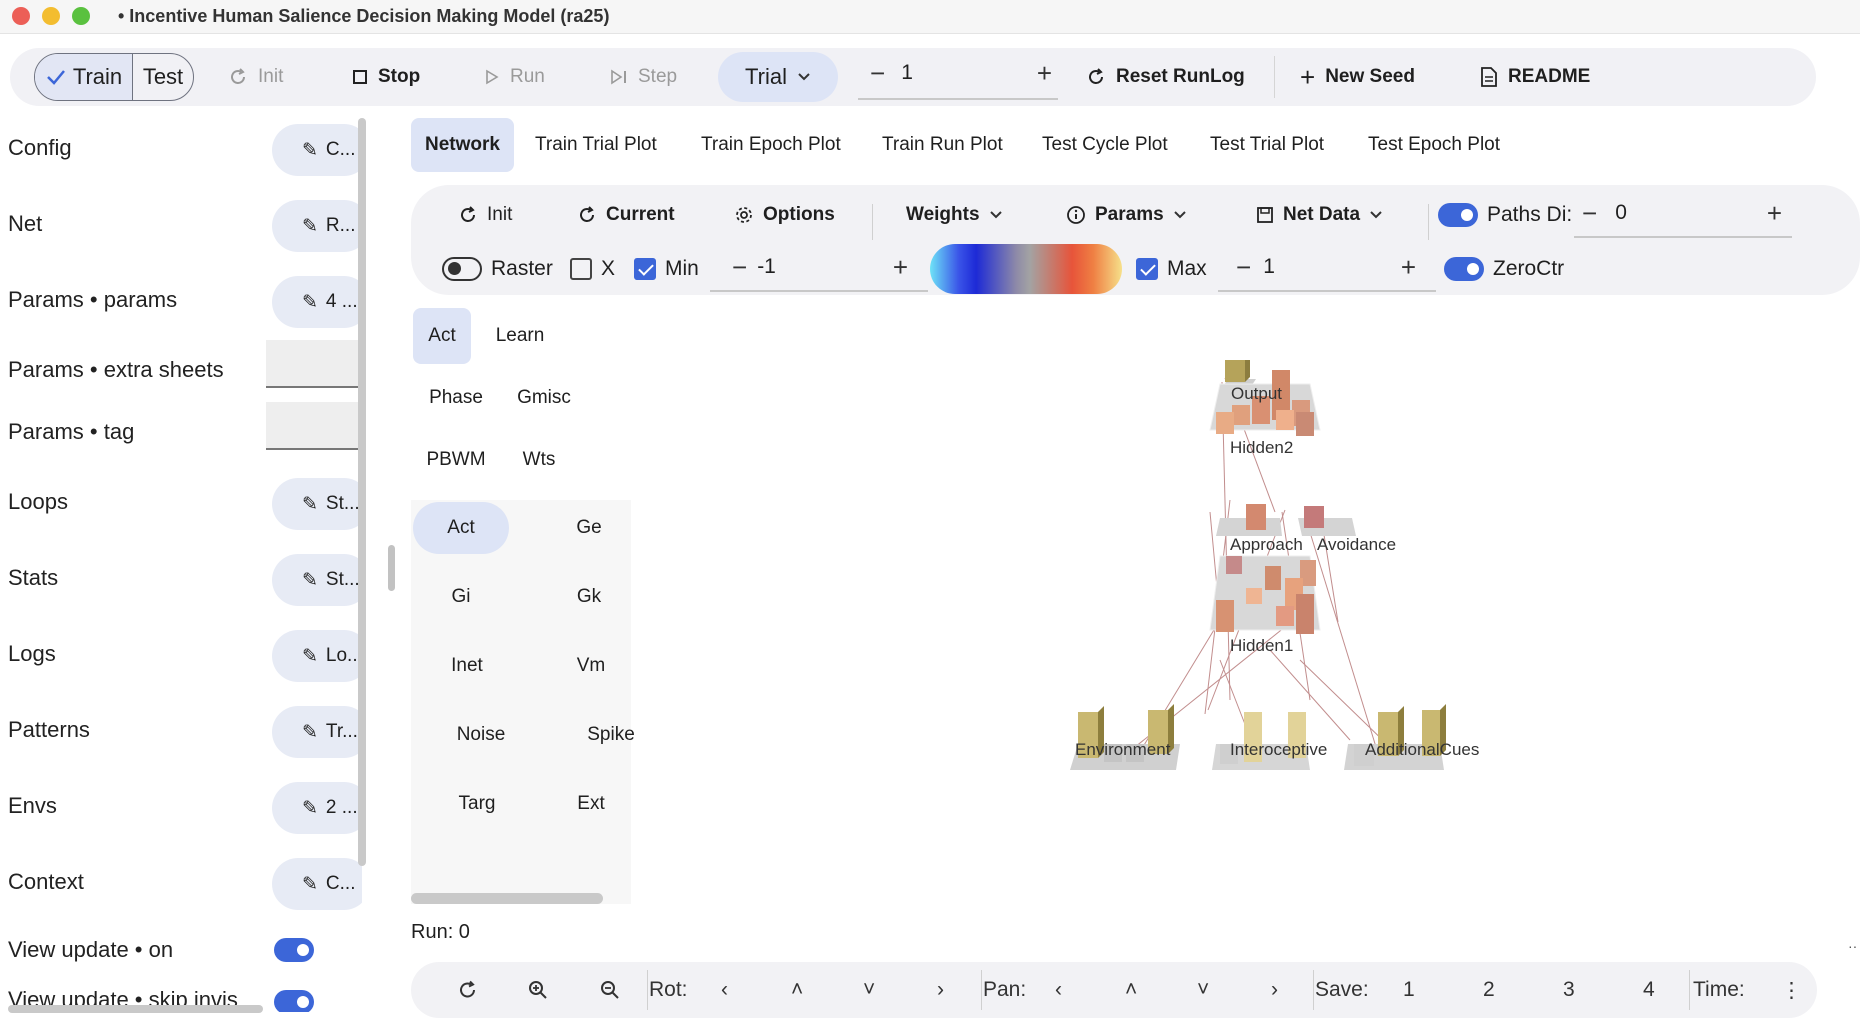 This screenshot has height=1030, width=1860. What do you see at coordinates (1649, 990) in the screenshot?
I see `save-slot-4: 4` at bounding box center [1649, 990].